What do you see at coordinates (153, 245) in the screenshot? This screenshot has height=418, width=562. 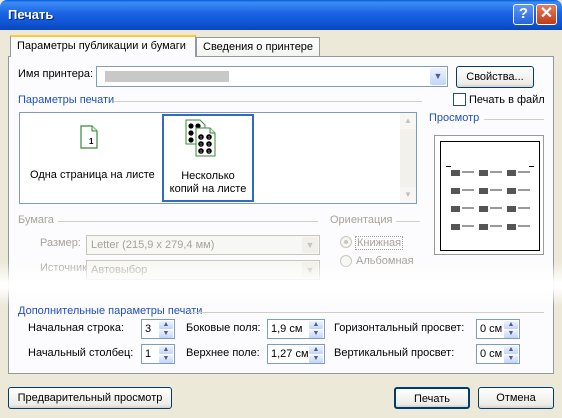 I see `paper-size-value: Letter (215,9 x 279,4 мм)` at bounding box center [153, 245].